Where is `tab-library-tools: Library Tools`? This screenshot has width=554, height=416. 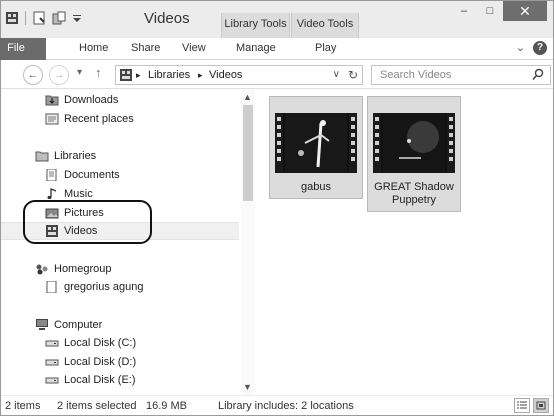
tab-library-tools: Library Tools is located at coordinates (255, 25).